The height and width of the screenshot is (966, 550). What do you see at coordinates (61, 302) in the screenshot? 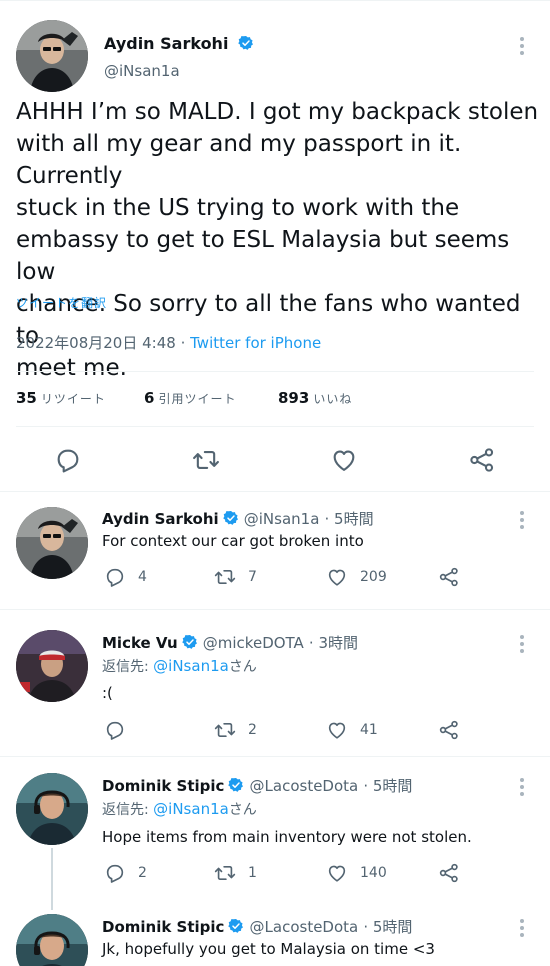
I see `translate-tweet-link: ツイートを翻訳` at bounding box center [61, 302].